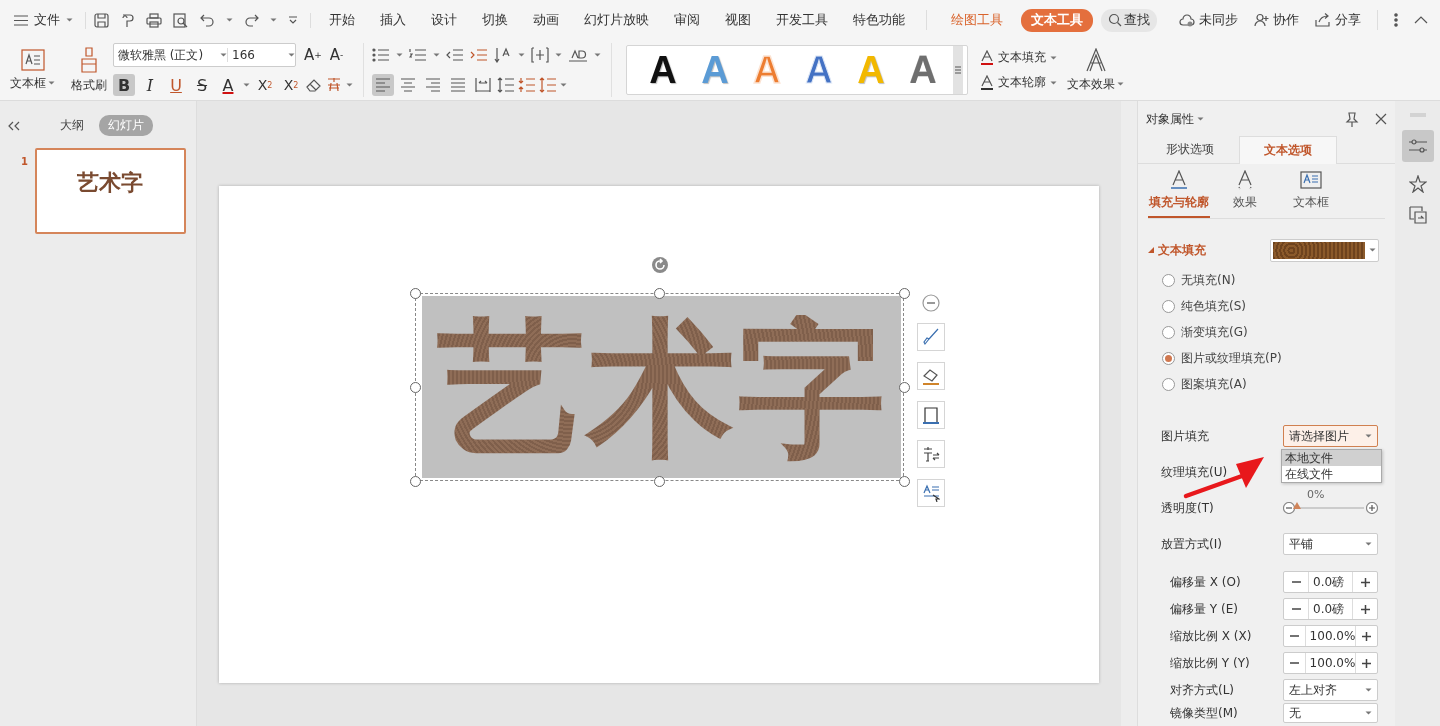 The image size is (1440, 726). Describe the element at coordinates (21, 20) in the screenshot. I see `menu-icon` at that location.